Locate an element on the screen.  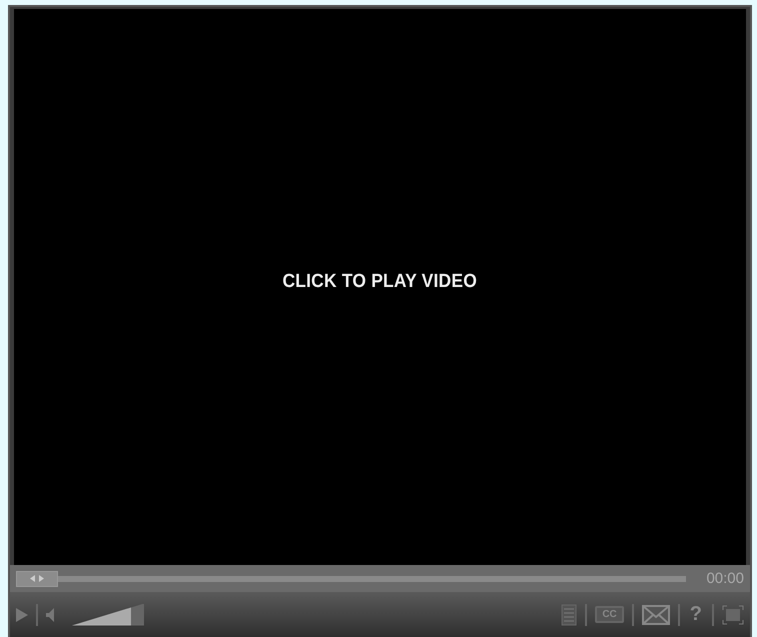
list-icon is located at coordinates (569, 615).